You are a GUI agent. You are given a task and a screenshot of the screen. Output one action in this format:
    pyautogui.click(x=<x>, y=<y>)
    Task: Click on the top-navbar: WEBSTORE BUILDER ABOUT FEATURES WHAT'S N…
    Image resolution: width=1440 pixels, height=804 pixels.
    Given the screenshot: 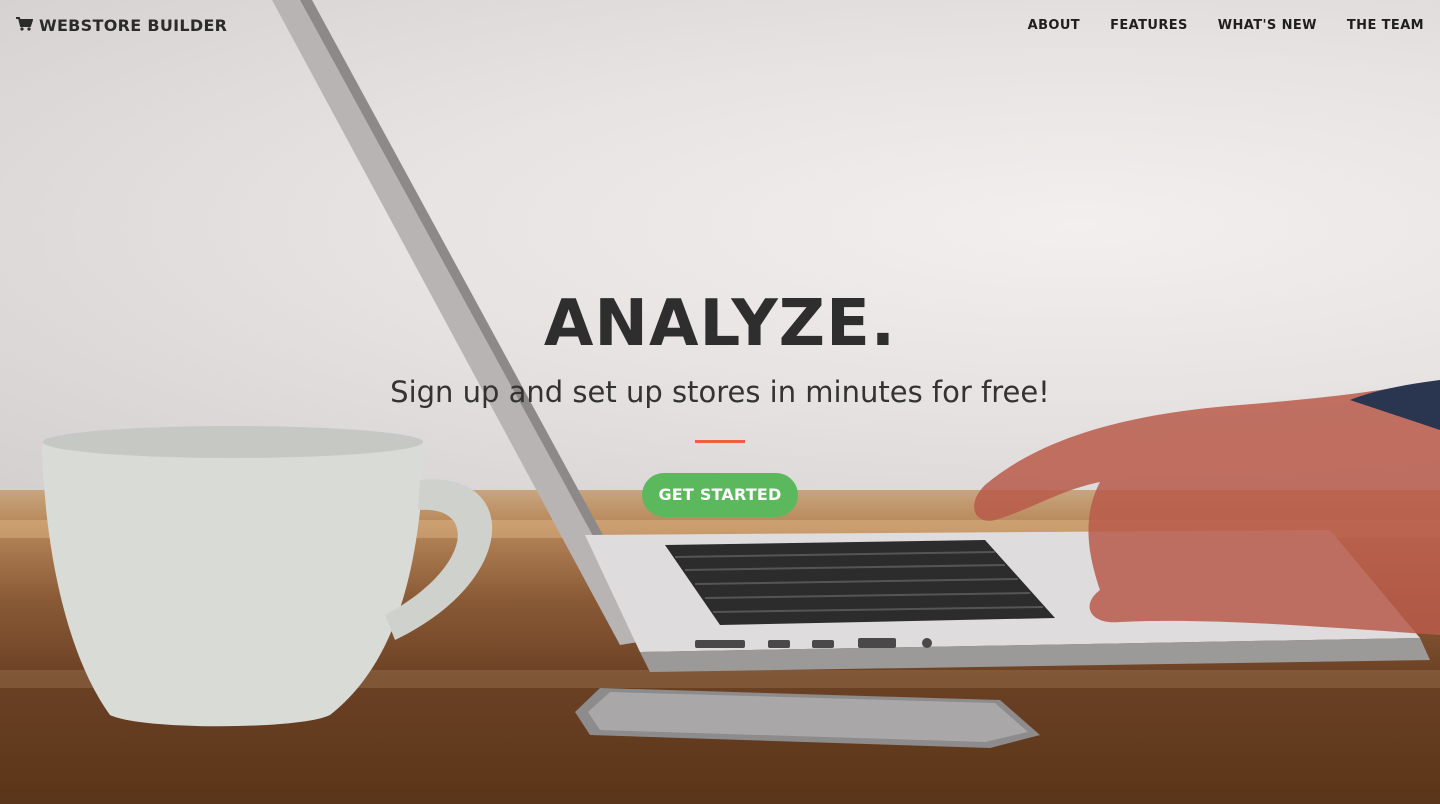 What is the action you would take?
    pyautogui.click(x=720, y=25)
    